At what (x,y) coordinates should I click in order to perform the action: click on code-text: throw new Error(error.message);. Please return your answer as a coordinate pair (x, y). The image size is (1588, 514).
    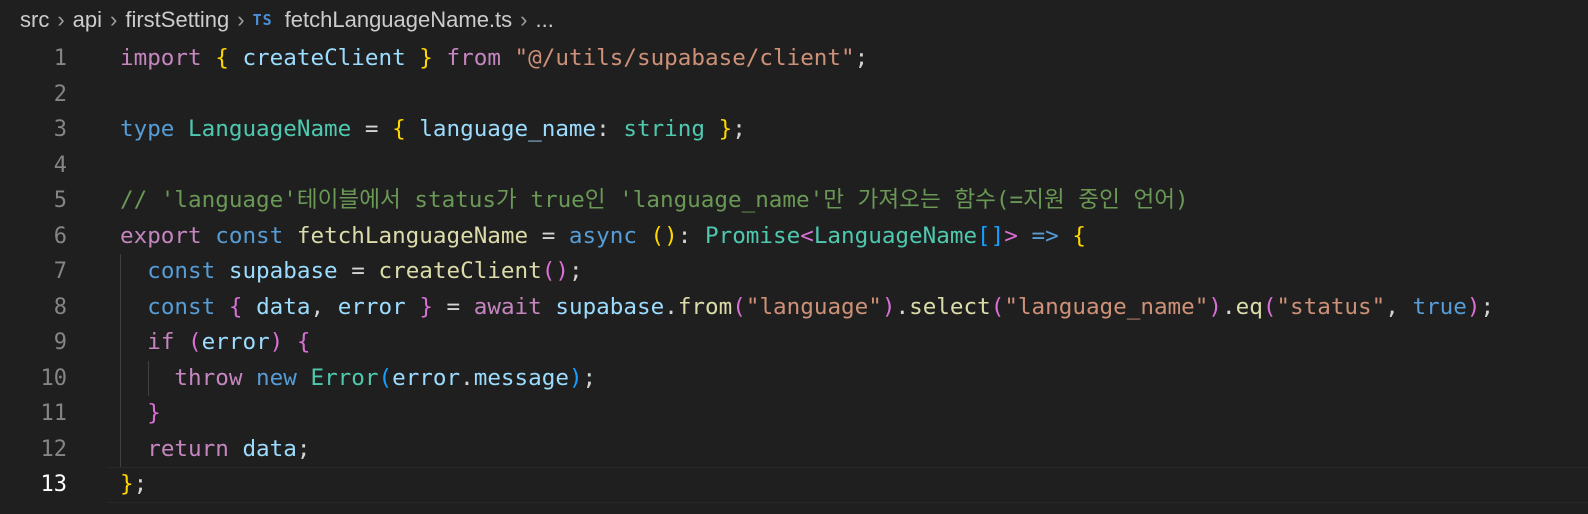
    Looking at the image, I should click on (358, 379).